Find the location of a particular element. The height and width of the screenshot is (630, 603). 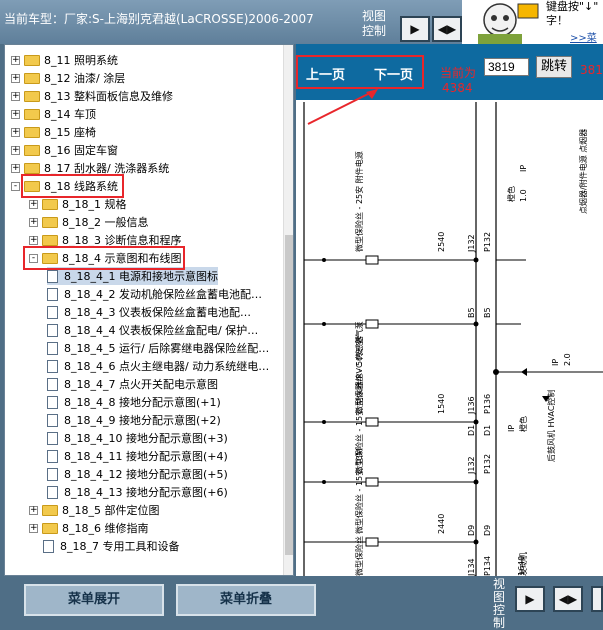

promo-panel: 键盘按"↓" 字！ >>菜单 is located at coordinates (532, 29).